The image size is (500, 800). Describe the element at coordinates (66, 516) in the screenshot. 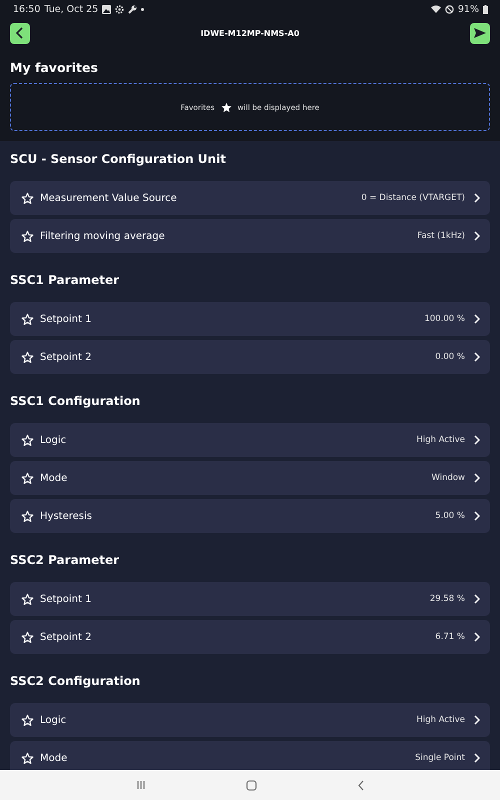

I see `parameter-label: Hysteresis` at that location.